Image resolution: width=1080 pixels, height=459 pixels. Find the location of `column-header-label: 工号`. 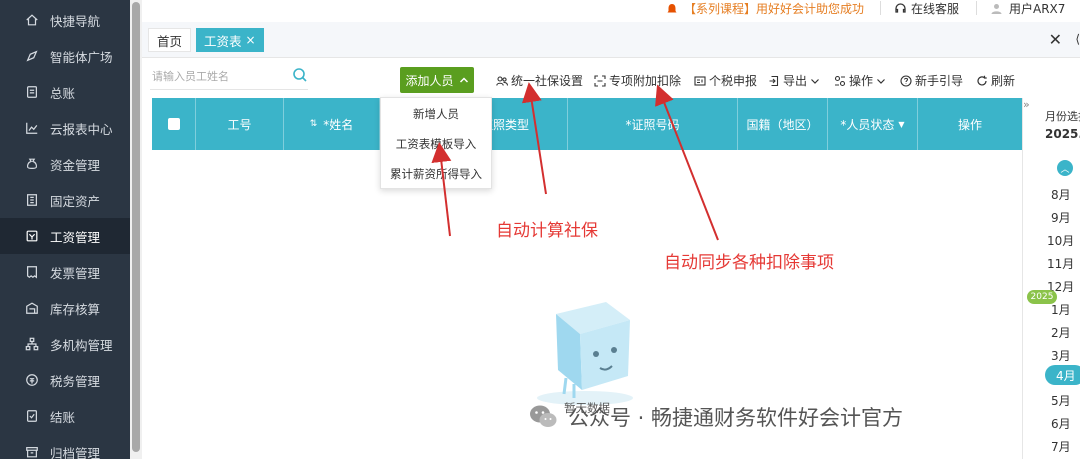

column-header-label: 工号 is located at coordinates (239, 124).